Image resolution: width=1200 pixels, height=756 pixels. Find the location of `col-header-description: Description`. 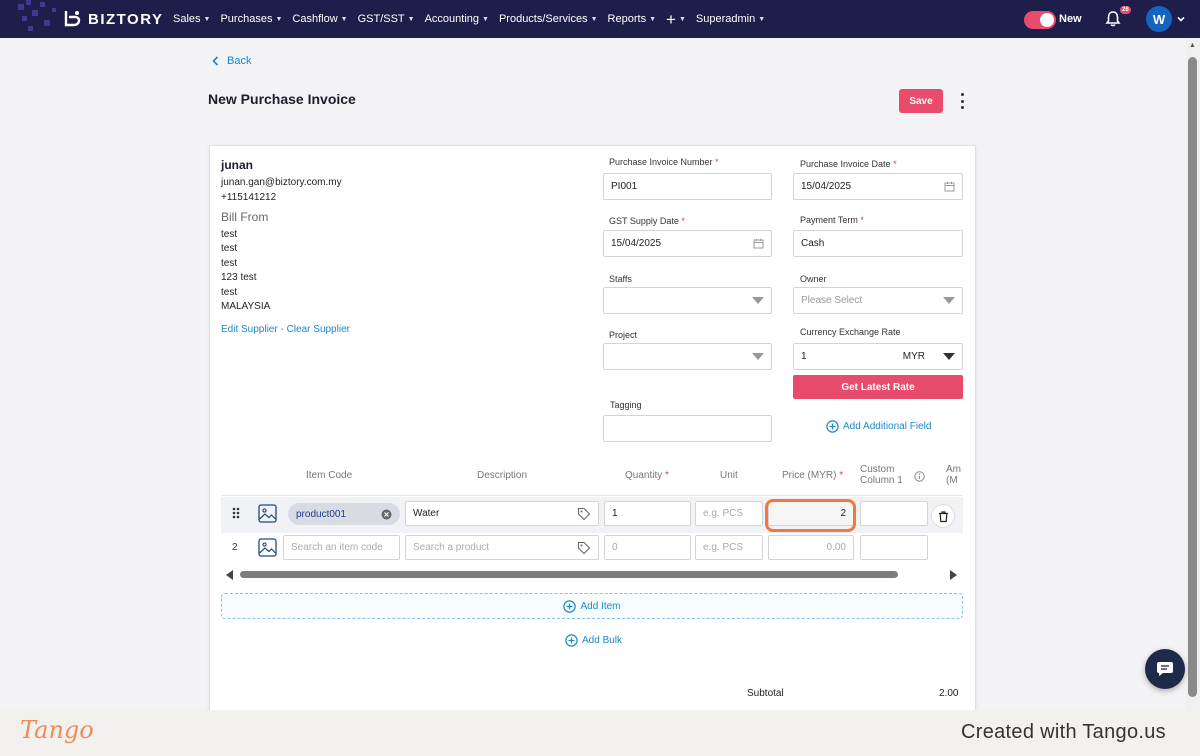

col-header-description: Description is located at coordinates (502, 475).